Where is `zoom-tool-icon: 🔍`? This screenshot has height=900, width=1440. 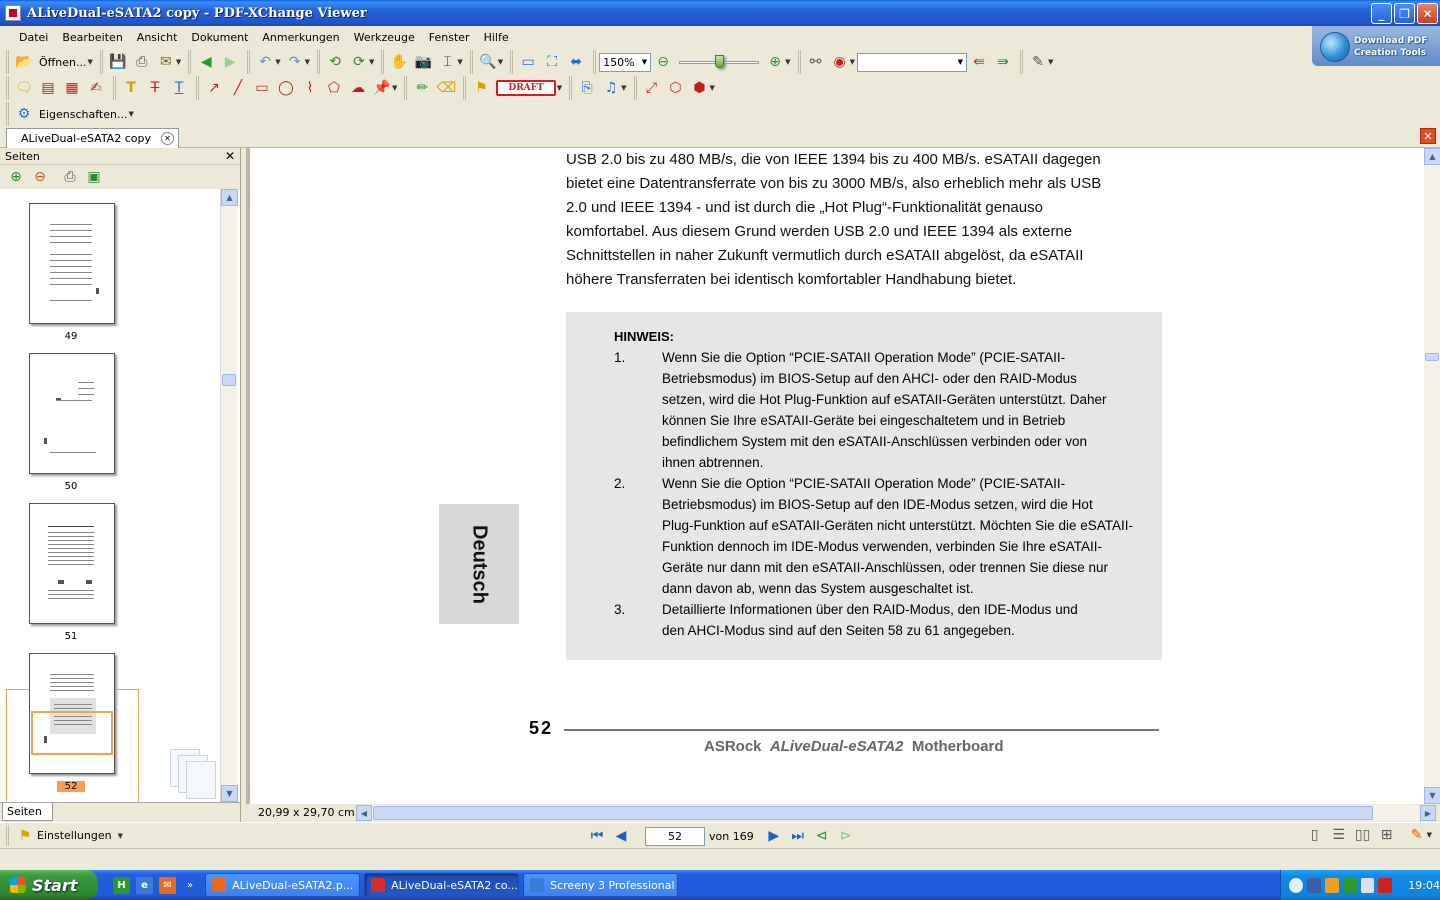
zoom-tool-icon: 🔍 is located at coordinates (488, 62).